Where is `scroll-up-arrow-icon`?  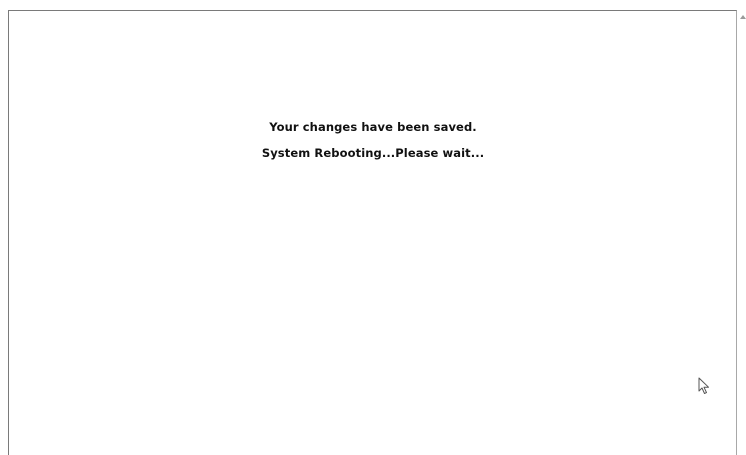 scroll-up-arrow-icon is located at coordinates (743, 17).